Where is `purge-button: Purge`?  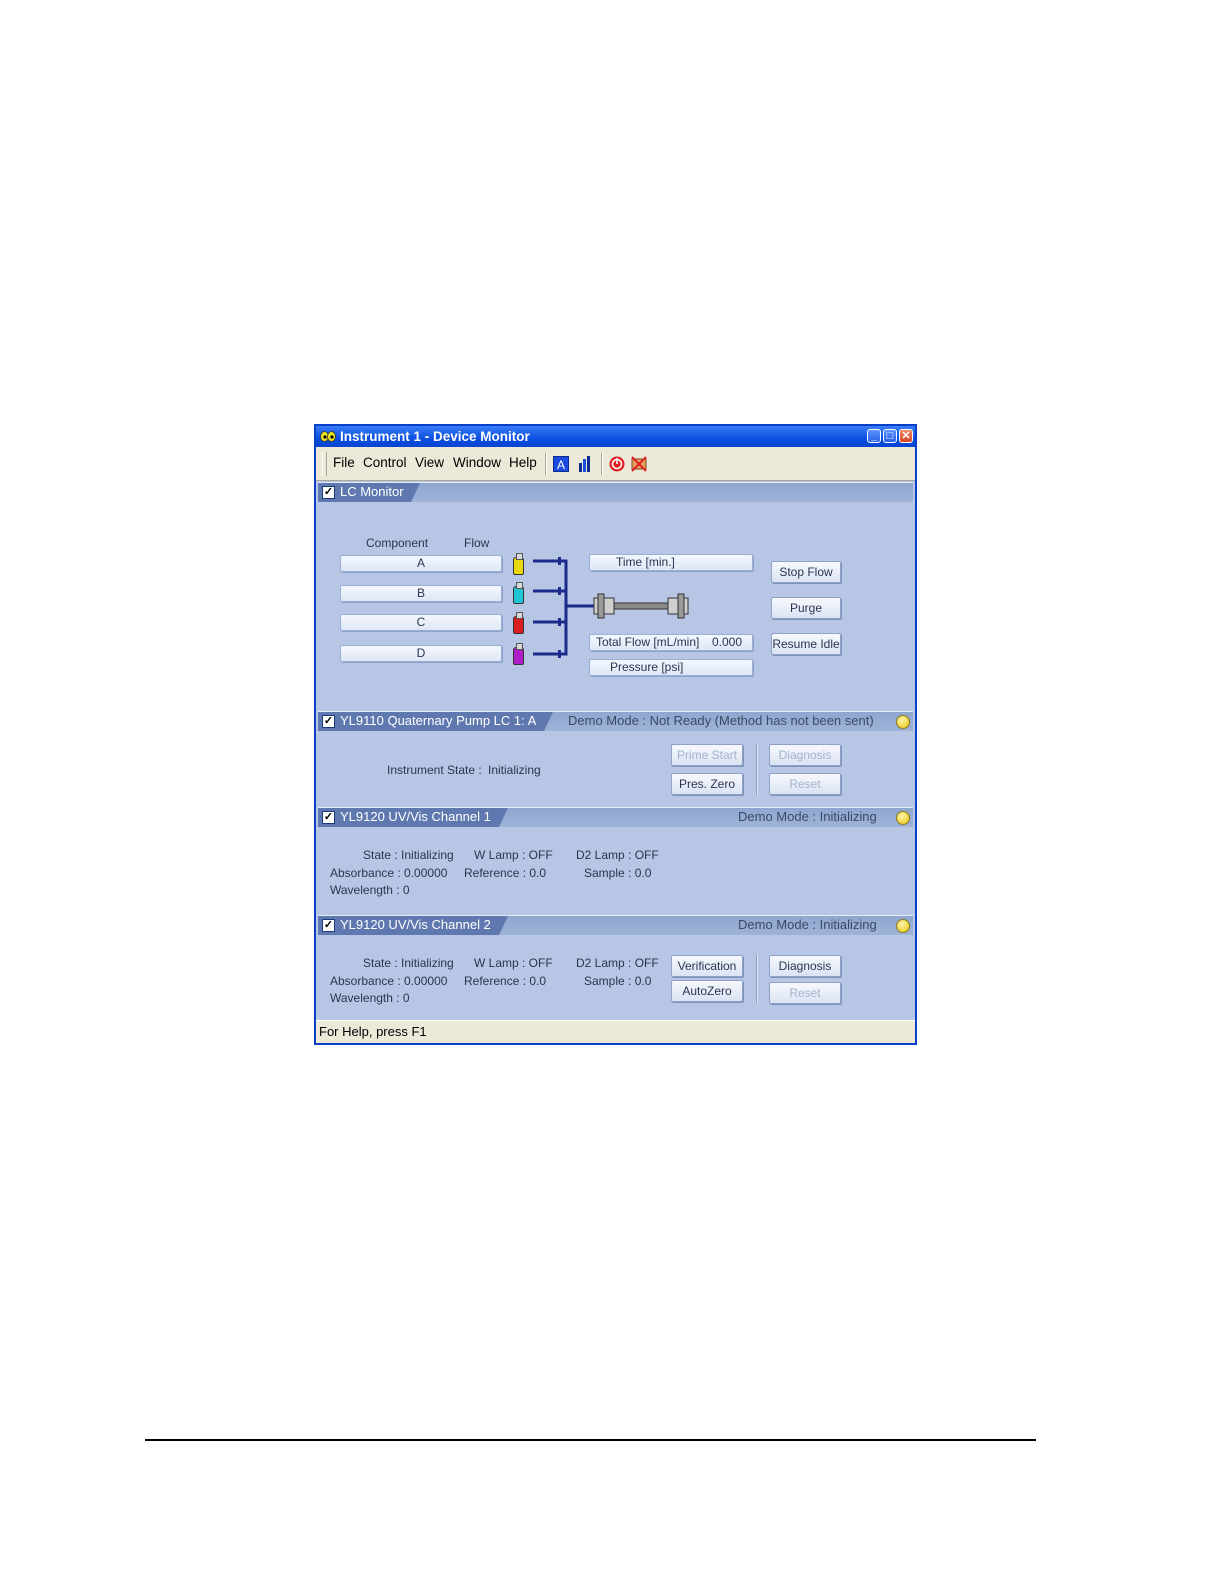 purge-button: Purge is located at coordinates (806, 608).